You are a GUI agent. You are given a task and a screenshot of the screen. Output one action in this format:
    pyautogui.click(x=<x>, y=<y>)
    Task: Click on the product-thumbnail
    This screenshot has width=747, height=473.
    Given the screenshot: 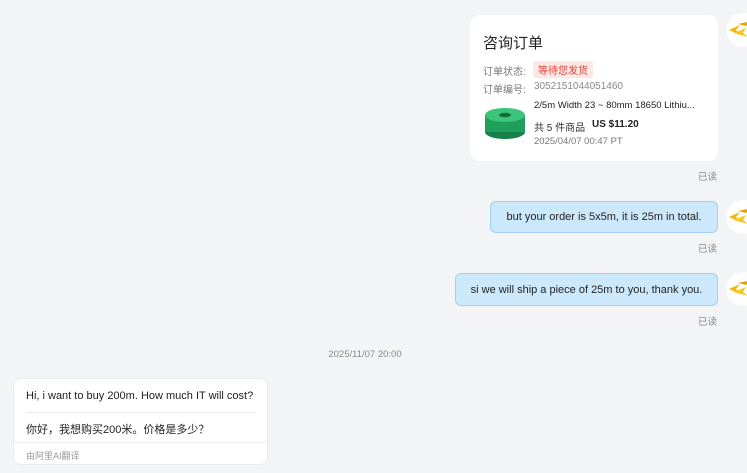 What is the action you would take?
    pyautogui.click(x=505, y=122)
    